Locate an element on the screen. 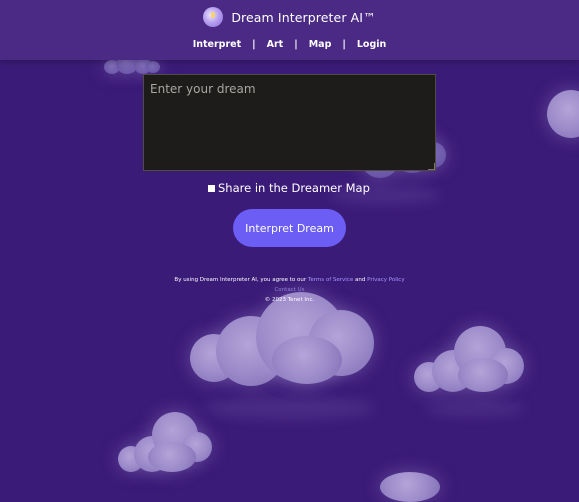 This screenshot has height=502, width=579. interpret-dream-button: Interpret Dream is located at coordinates (289, 228).